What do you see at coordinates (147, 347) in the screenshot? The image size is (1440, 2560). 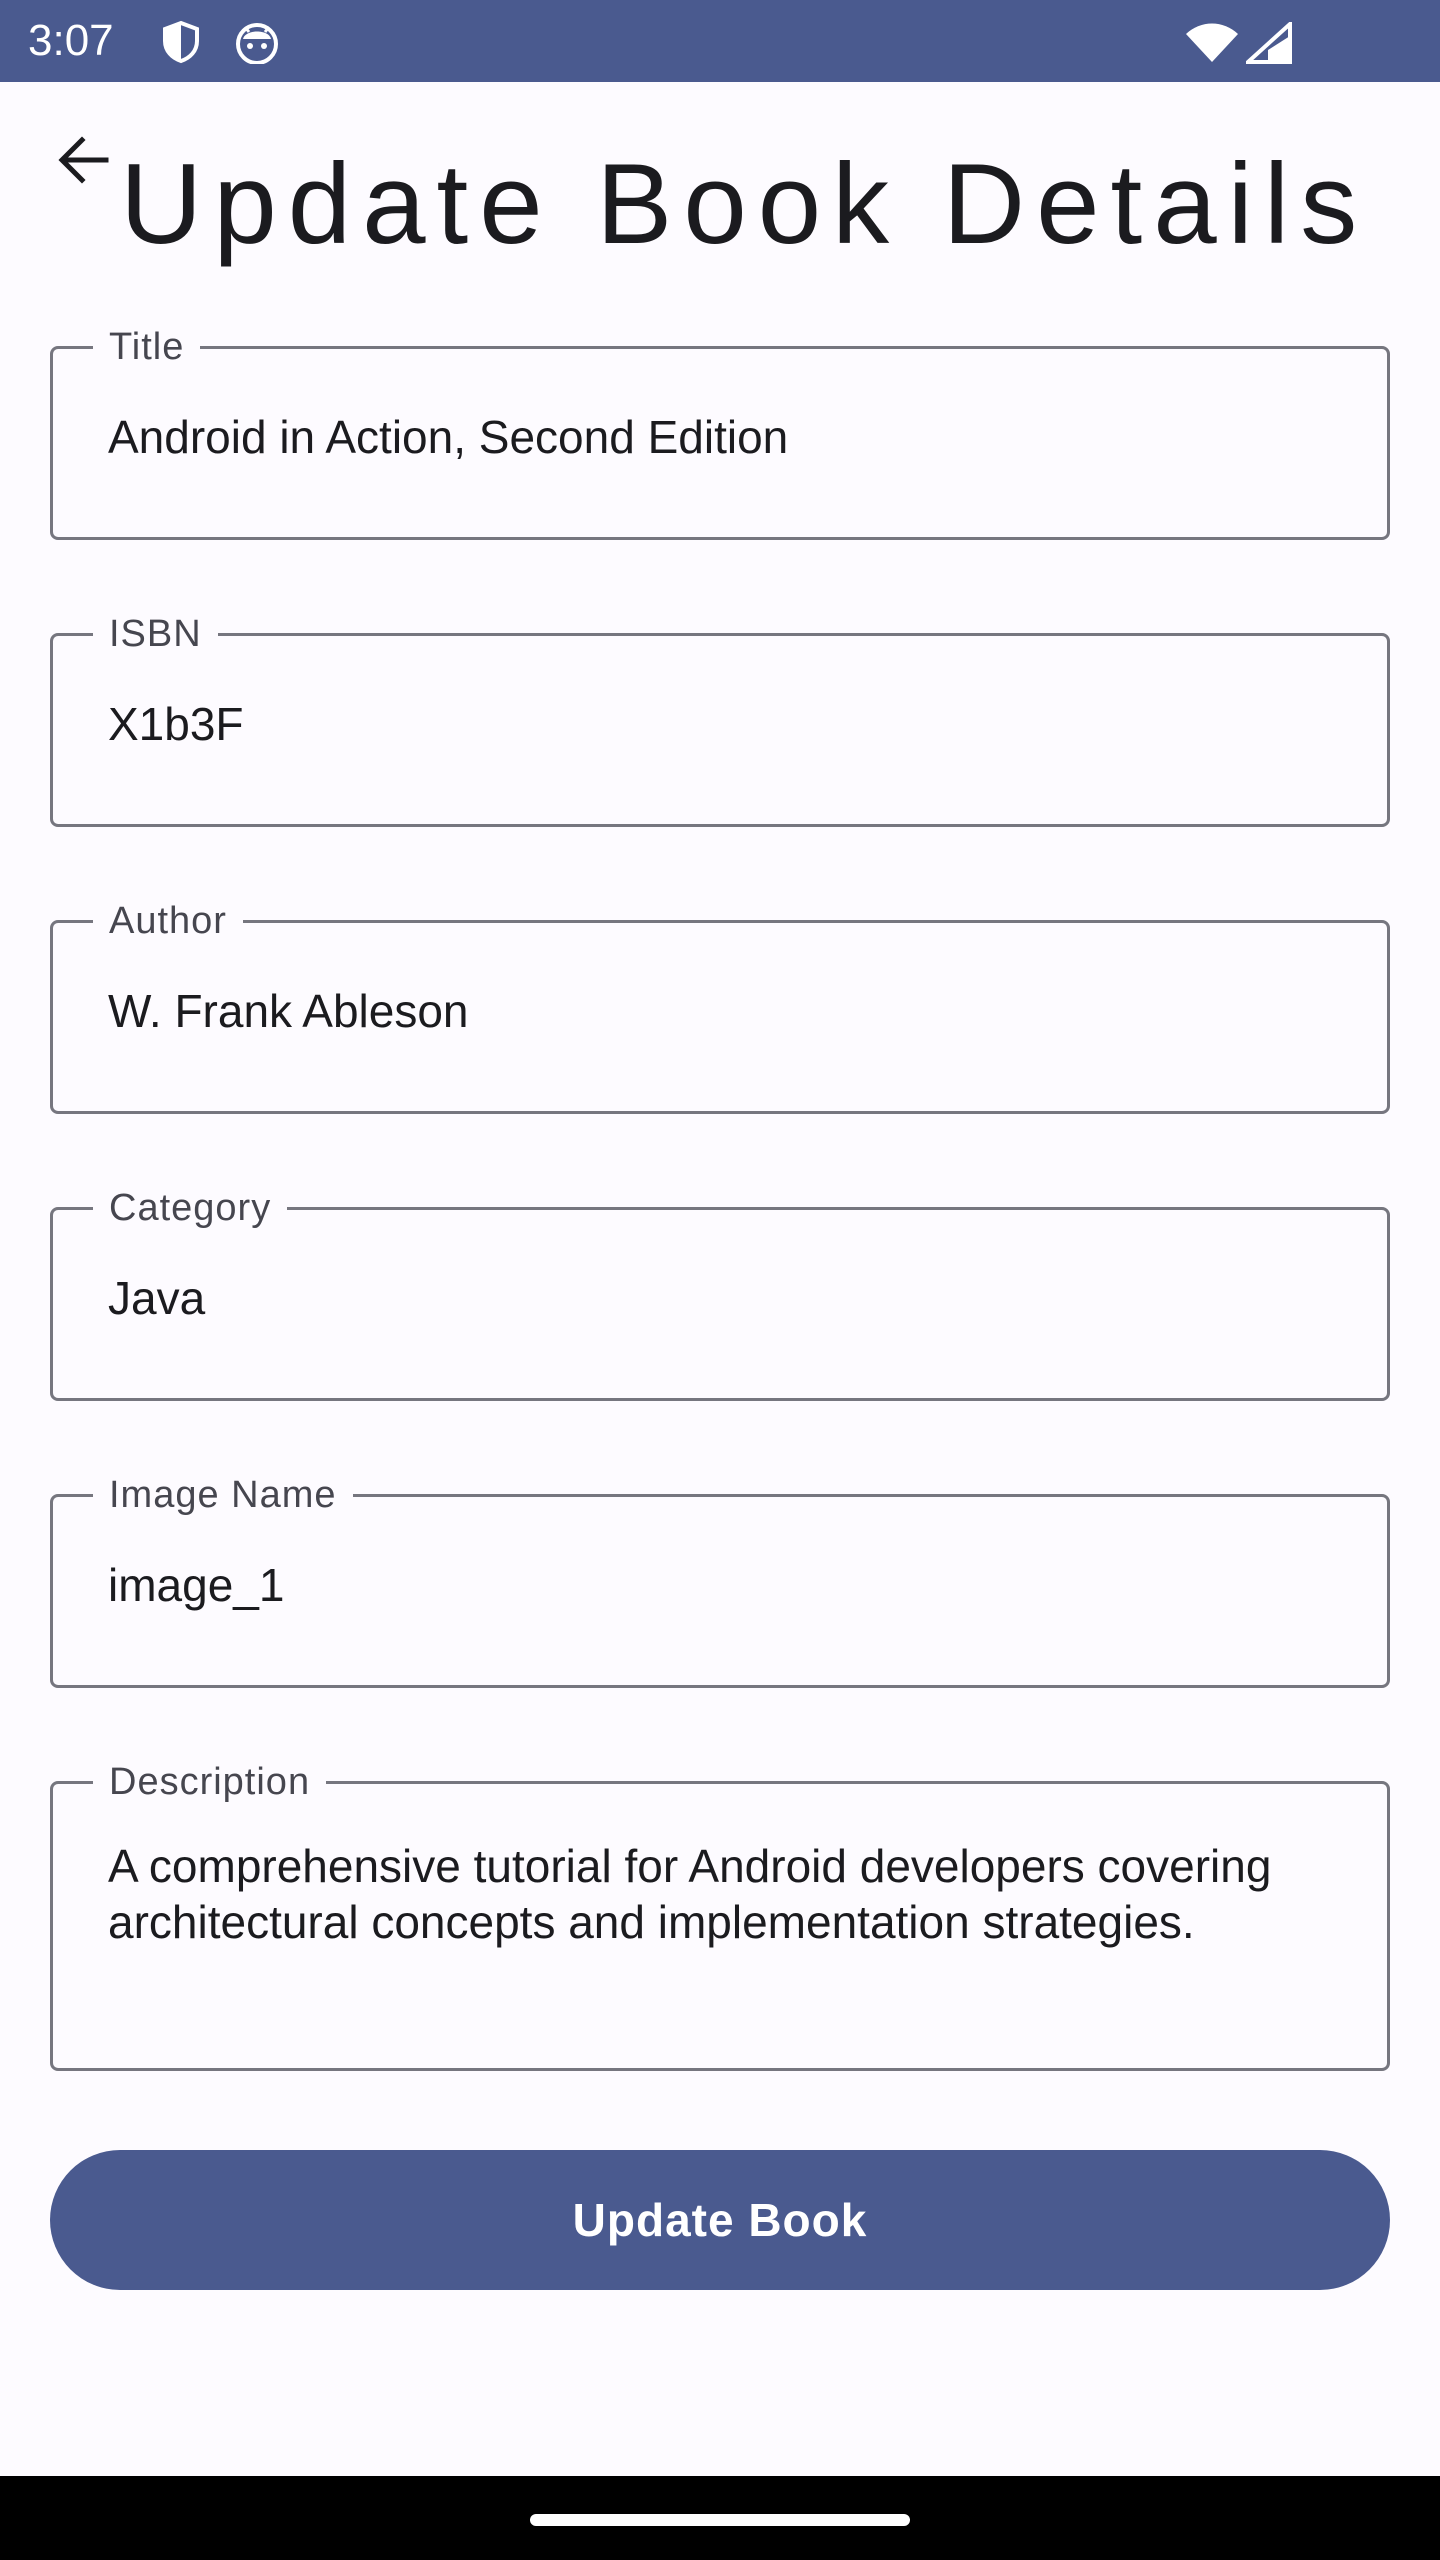 I see `title-field-label: Title` at bounding box center [147, 347].